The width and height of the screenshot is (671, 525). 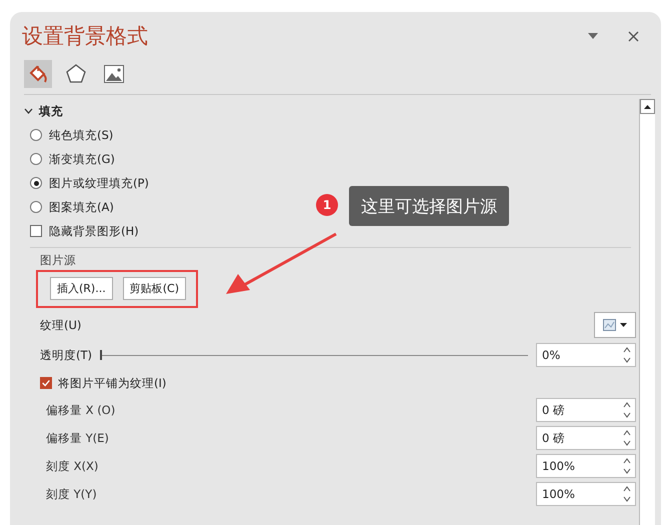 I want to click on texture-icon, so click(x=609, y=325).